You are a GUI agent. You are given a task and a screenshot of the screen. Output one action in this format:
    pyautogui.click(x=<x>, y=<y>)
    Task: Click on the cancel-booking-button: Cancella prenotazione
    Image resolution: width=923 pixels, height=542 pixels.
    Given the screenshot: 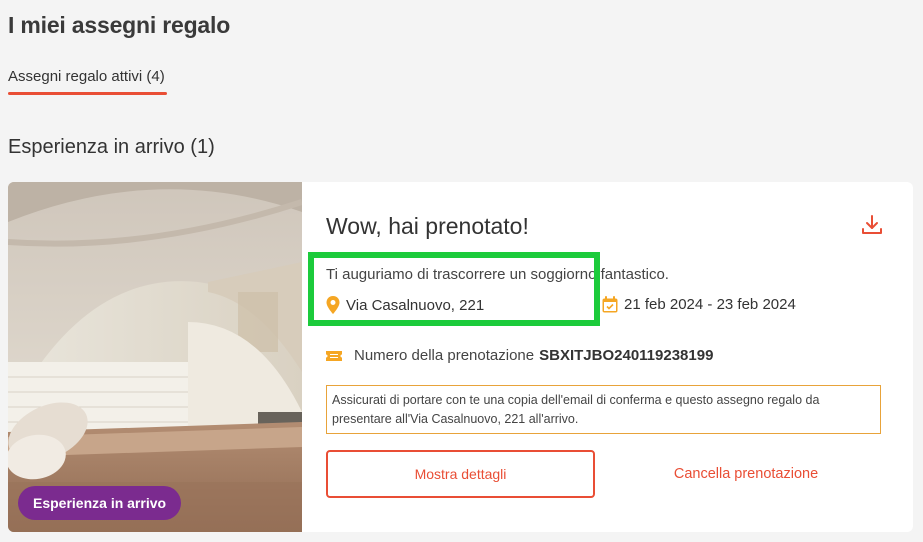 What is the action you would take?
    pyautogui.click(x=746, y=474)
    